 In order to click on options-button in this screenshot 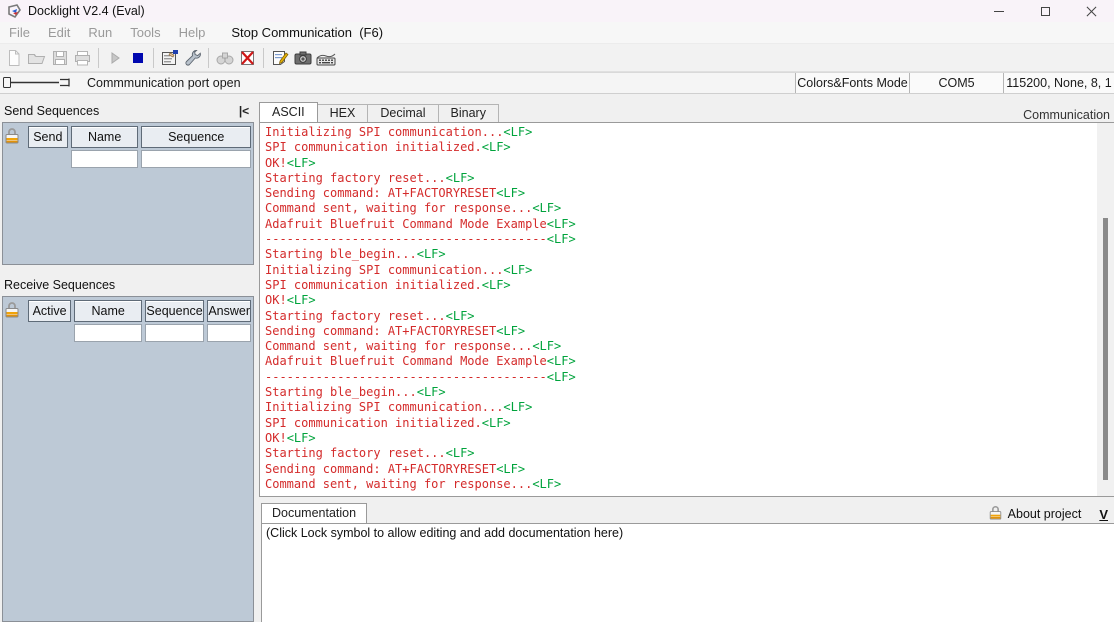, I will do `click(192, 58)`.